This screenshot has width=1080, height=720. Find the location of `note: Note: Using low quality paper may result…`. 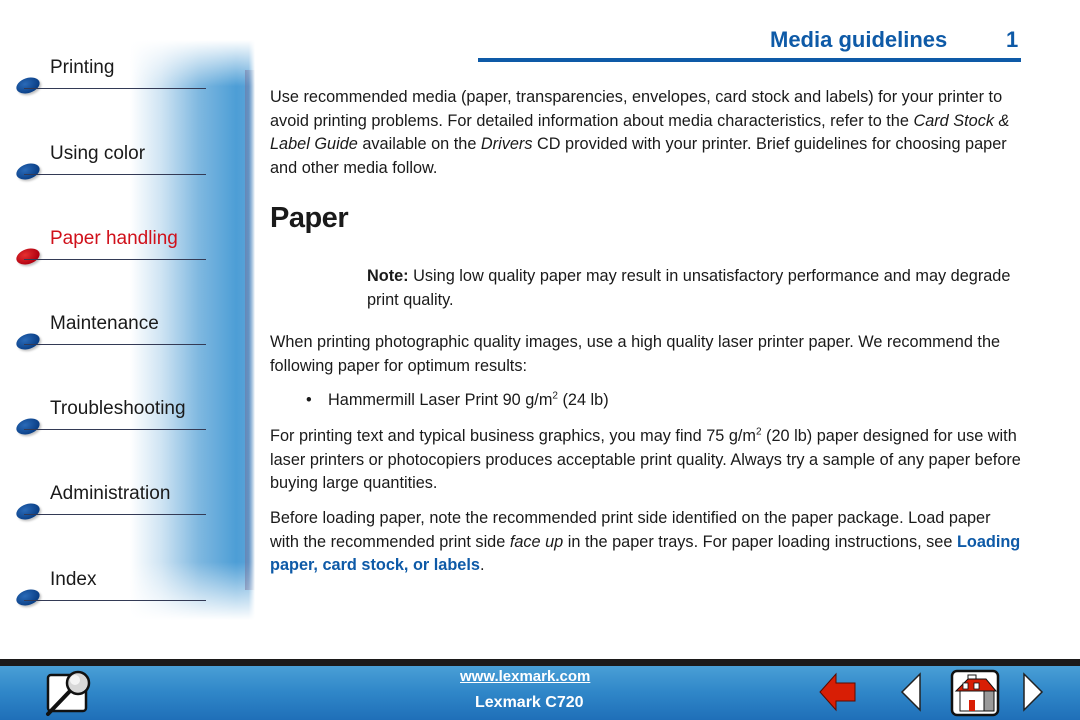

note: Note: Using low quality paper may result… is located at coordinates (697, 288).